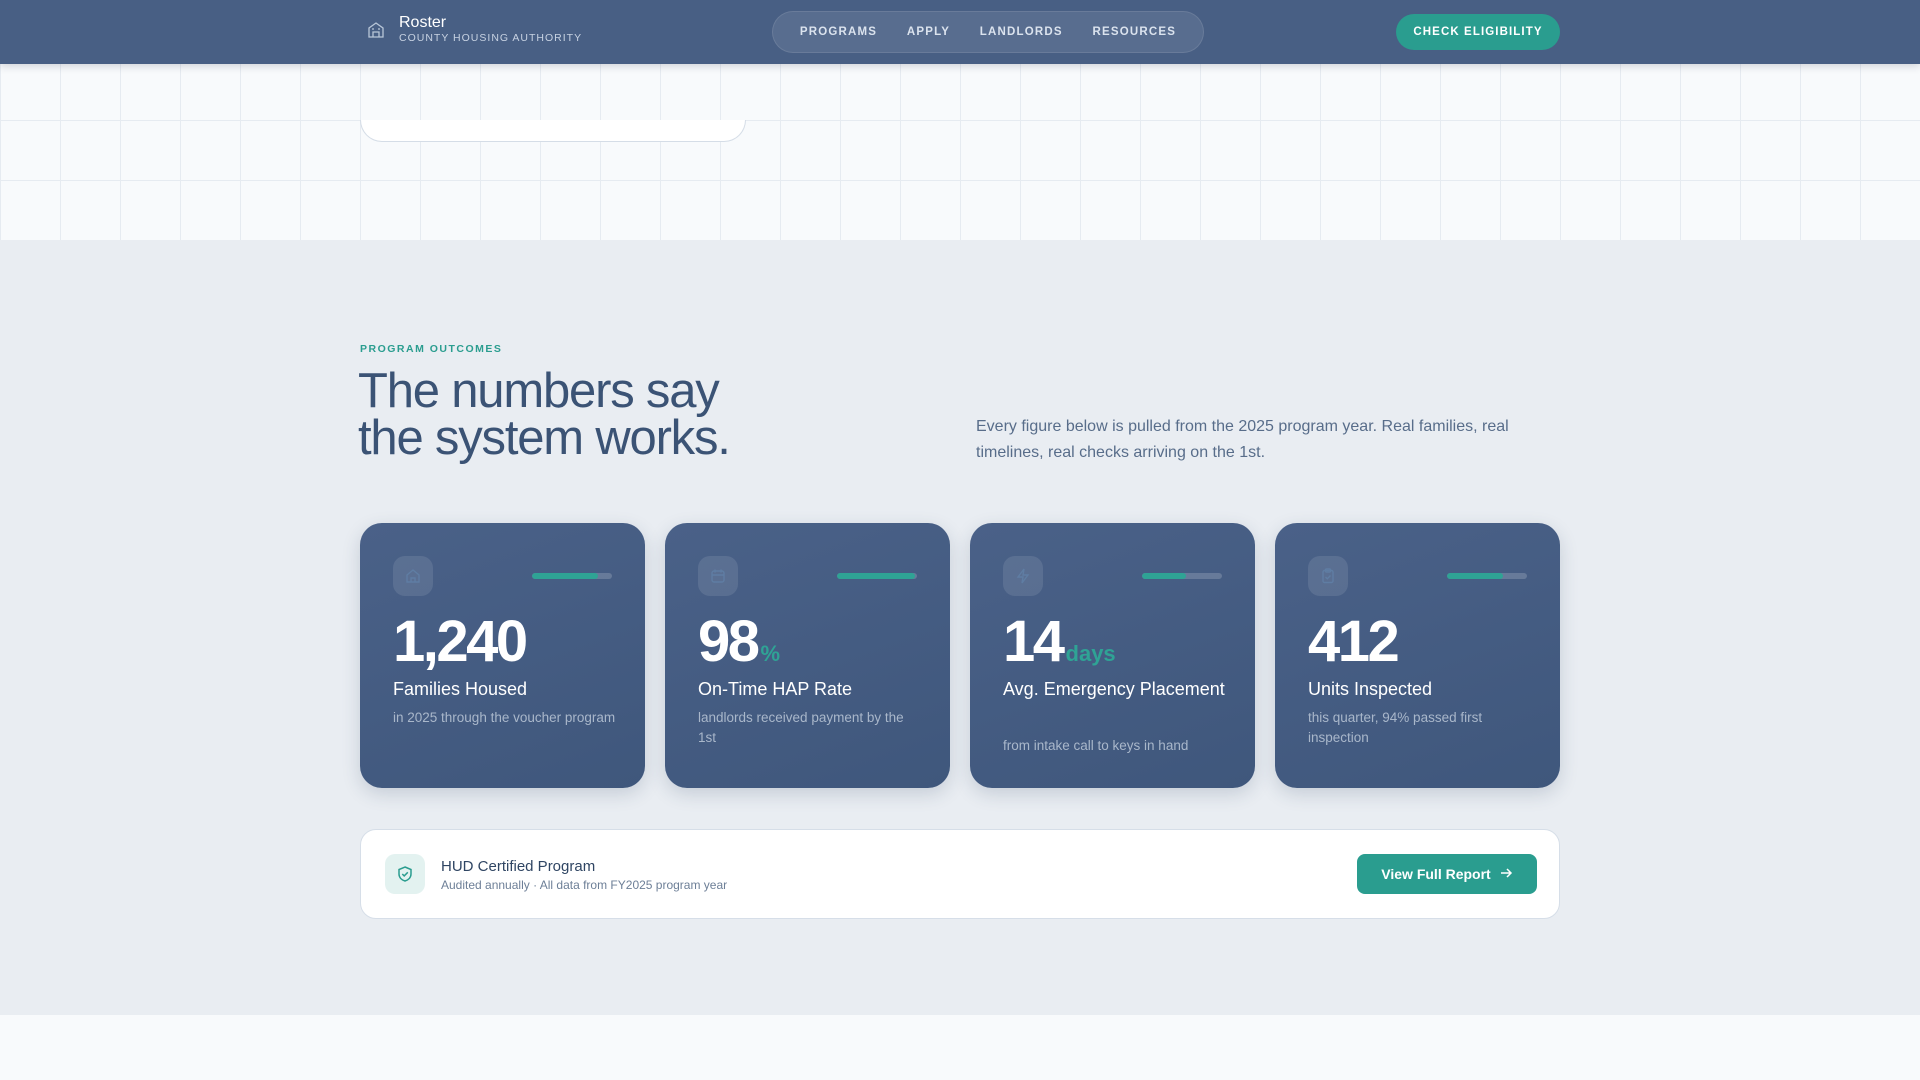 Image resolution: width=1920 pixels, height=1080 pixels. What do you see at coordinates (376, 30) in the screenshot?
I see `building-icon` at bounding box center [376, 30].